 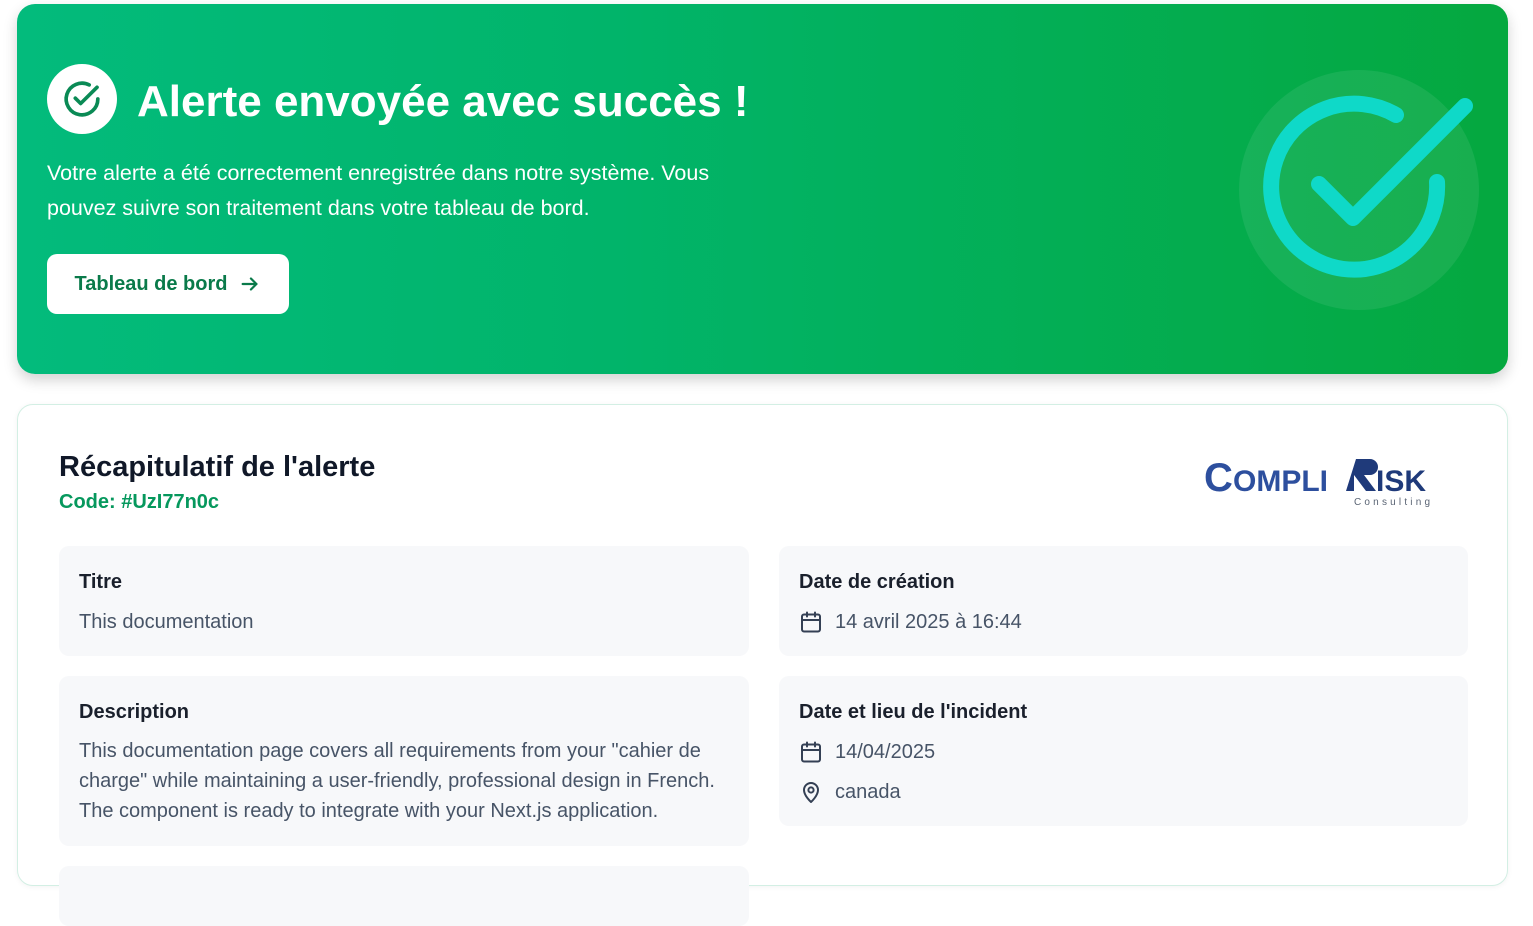 What do you see at coordinates (1218, 478) in the screenshot?
I see `logo-c-letter: C` at bounding box center [1218, 478].